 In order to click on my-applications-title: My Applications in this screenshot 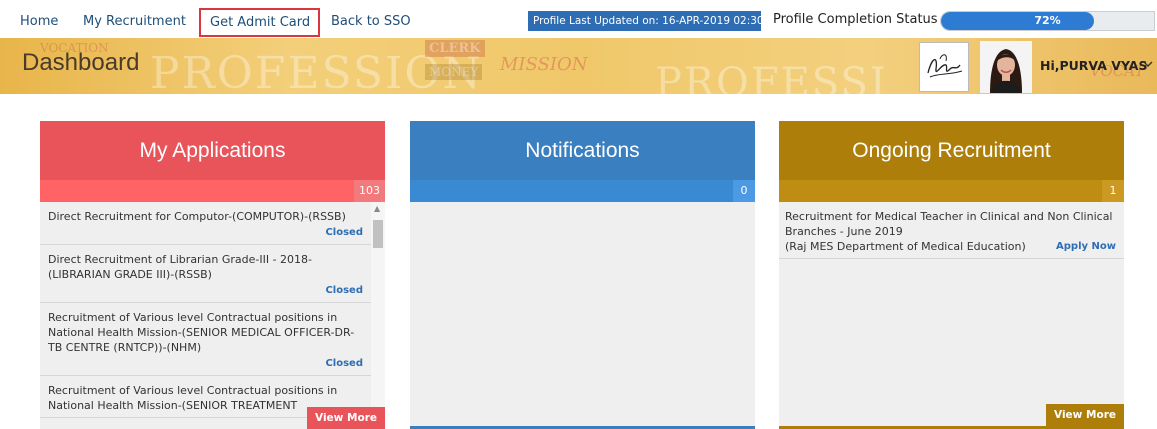, I will do `click(212, 150)`.